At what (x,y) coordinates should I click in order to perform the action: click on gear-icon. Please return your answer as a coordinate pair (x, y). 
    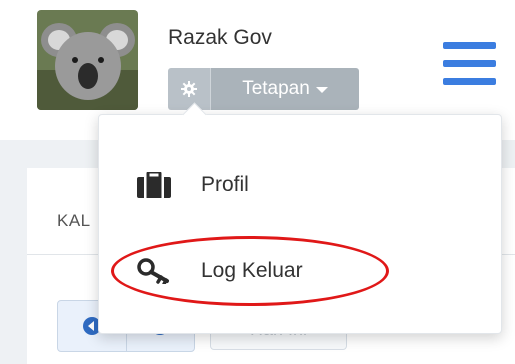
    Looking at the image, I should click on (189, 89).